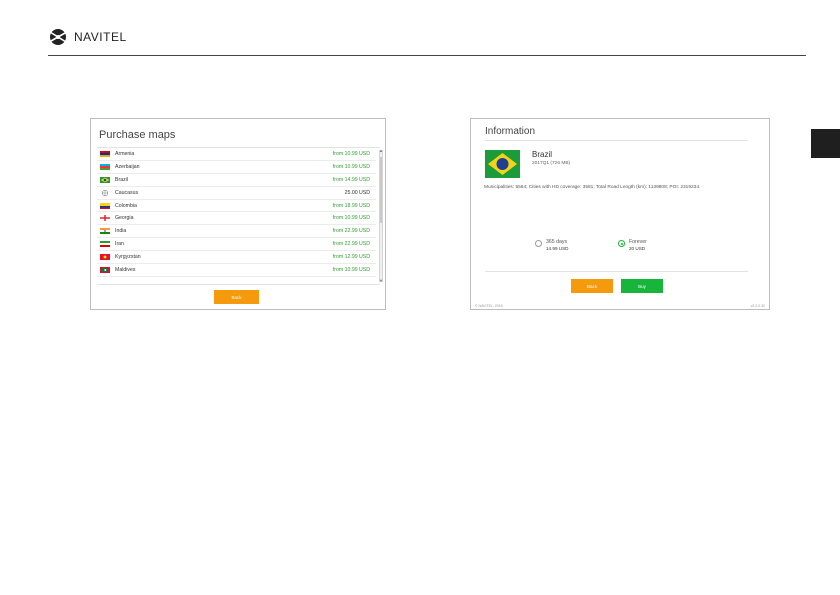 The height and width of the screenshot is (595, 840). I want to click on country-name: India, so click(121, 231).